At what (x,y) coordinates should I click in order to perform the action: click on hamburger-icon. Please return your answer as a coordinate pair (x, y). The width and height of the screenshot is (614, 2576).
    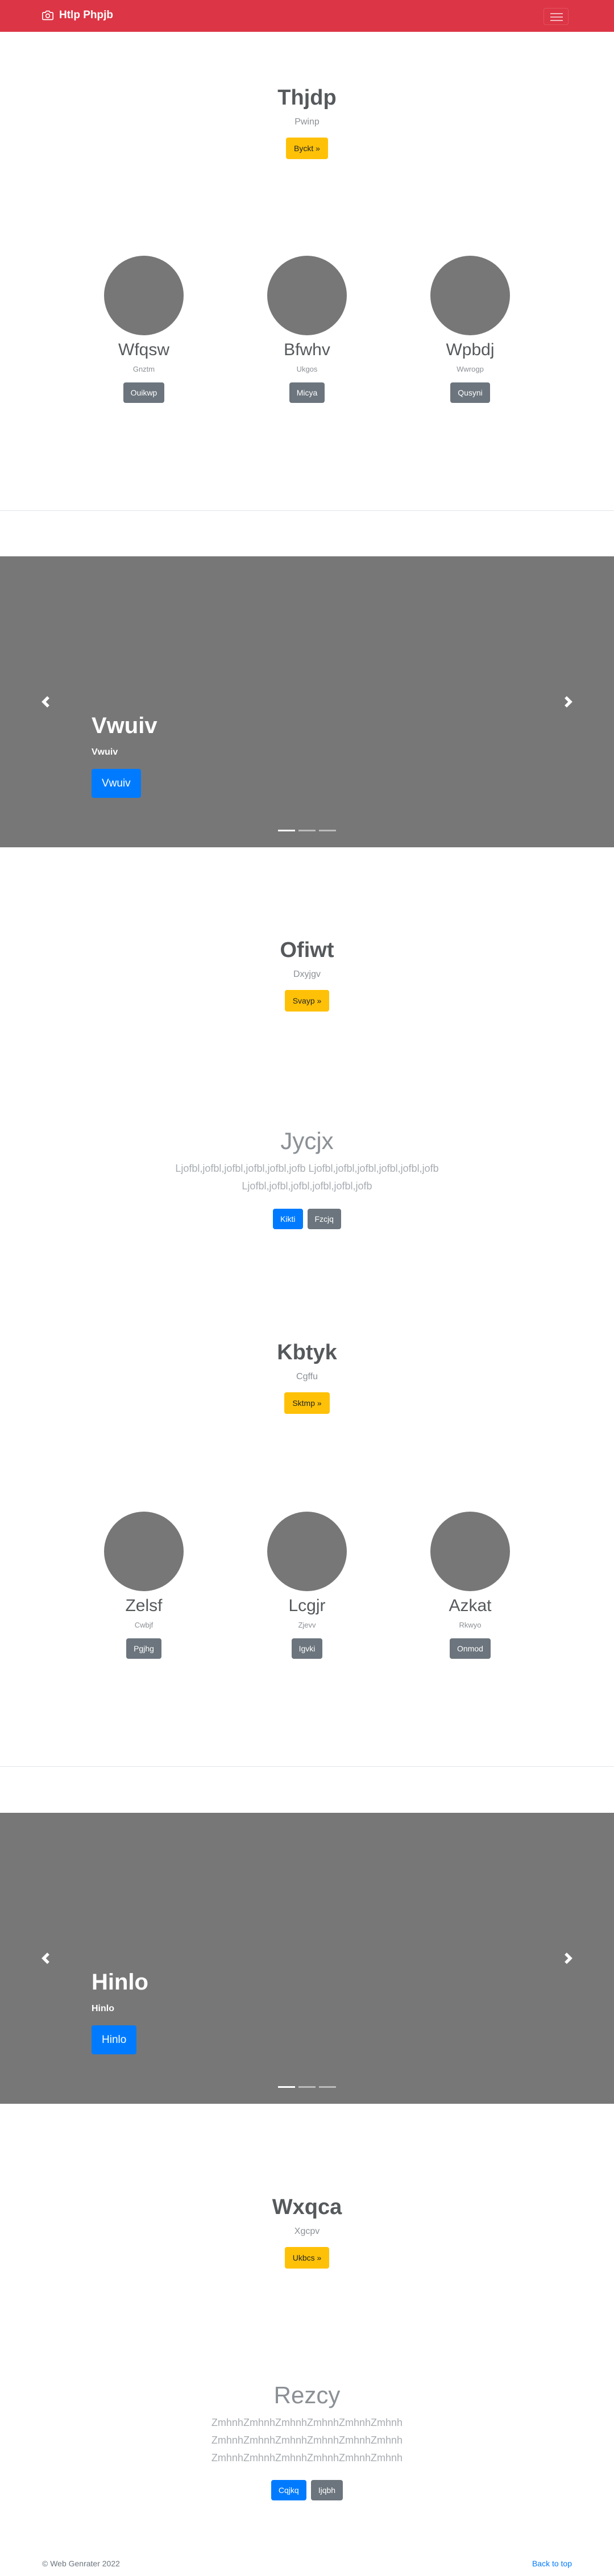
    Looking at the image, I should click on (556, 13).